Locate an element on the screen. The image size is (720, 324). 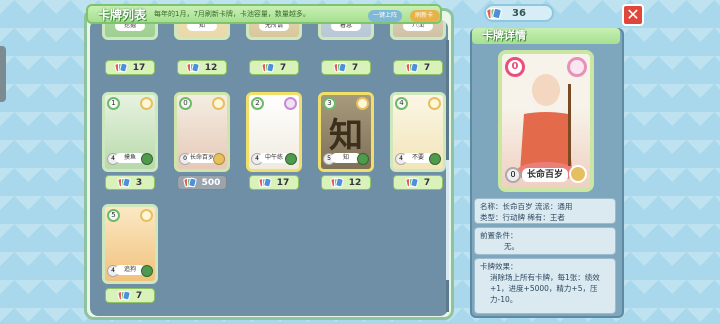
scrollbar-thumb is located at coordinates (447, 220).